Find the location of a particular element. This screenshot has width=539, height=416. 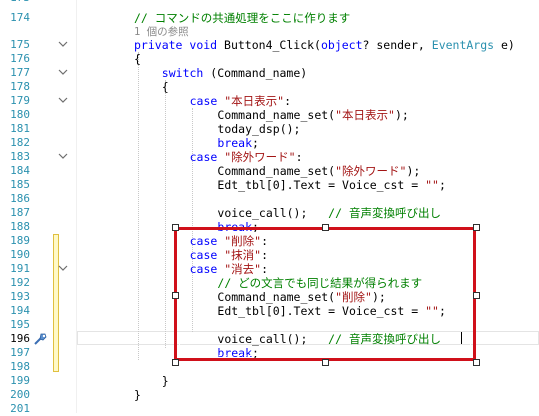

code-line: 187 voice_call(); // 音声変換呼び出し is located at coordinates (269, 213).